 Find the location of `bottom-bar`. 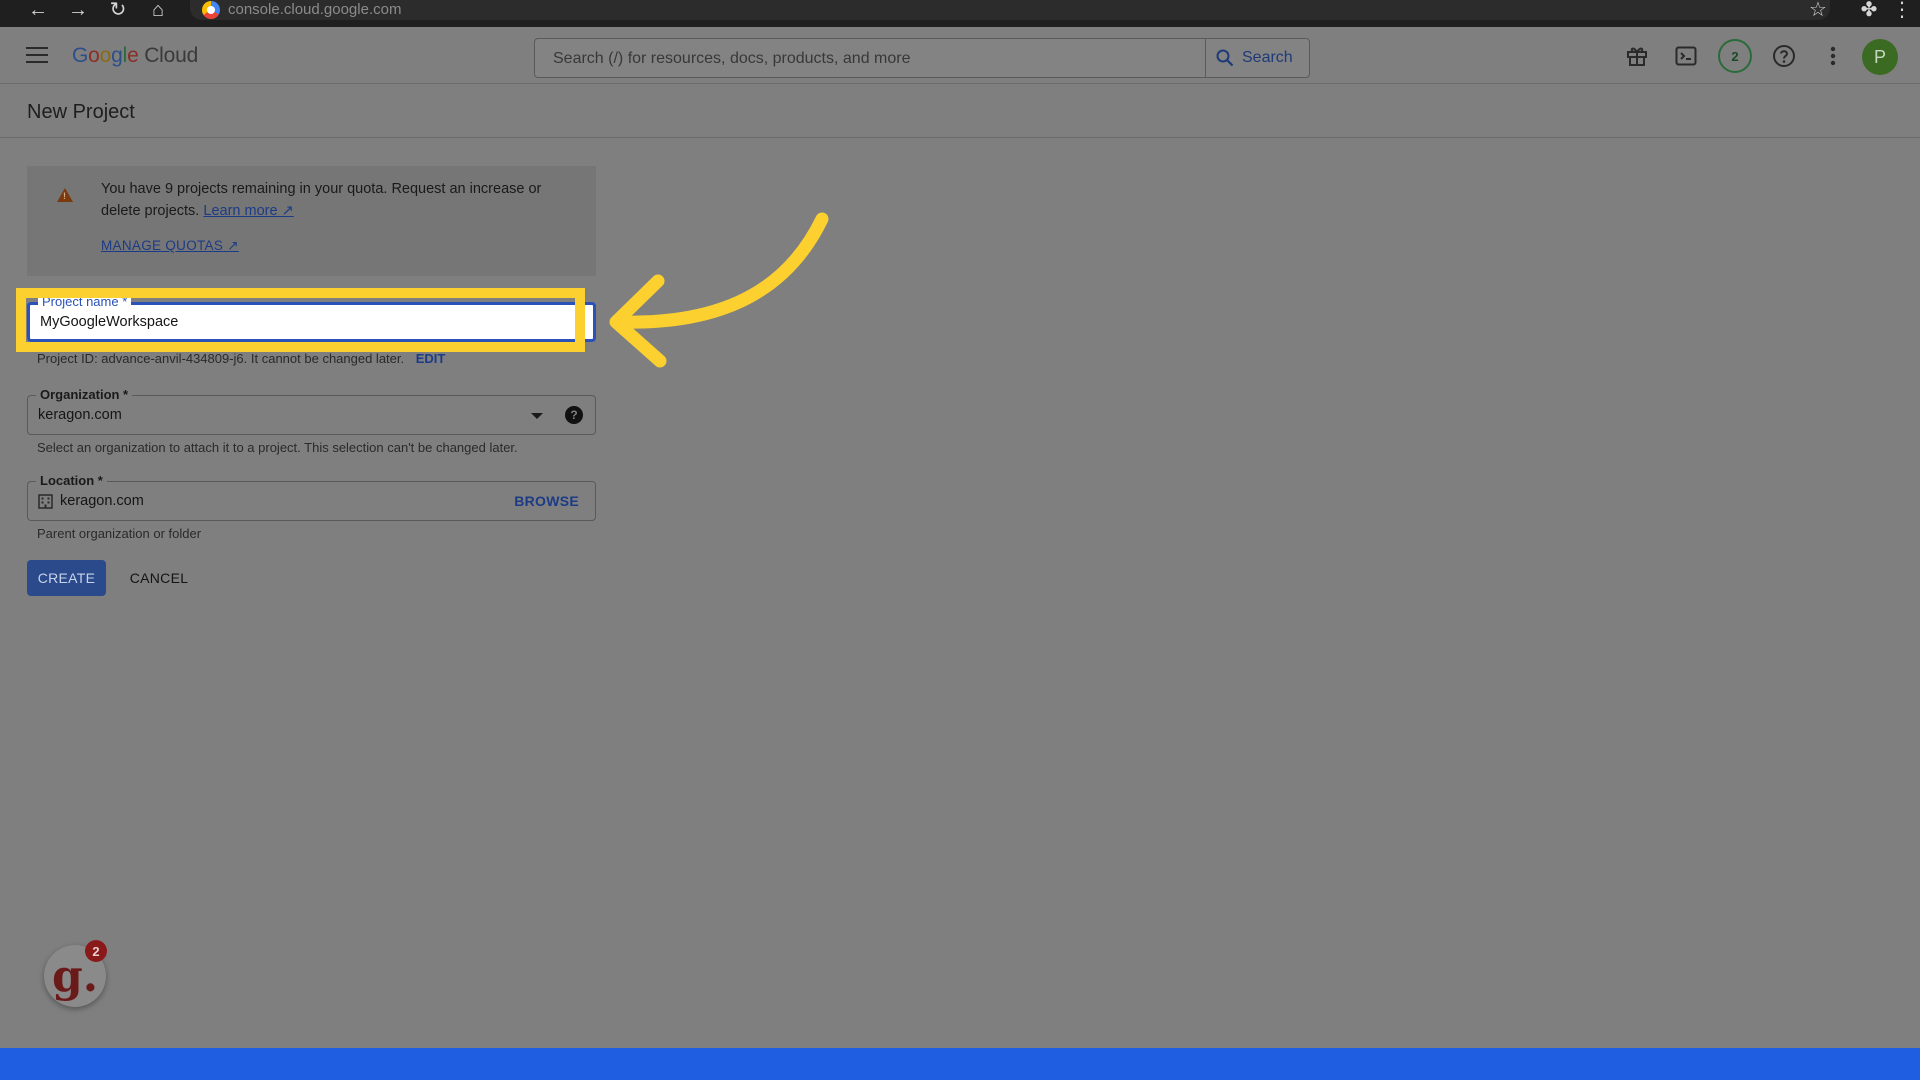

bottom-bar is located at coordinates (960, 1064).